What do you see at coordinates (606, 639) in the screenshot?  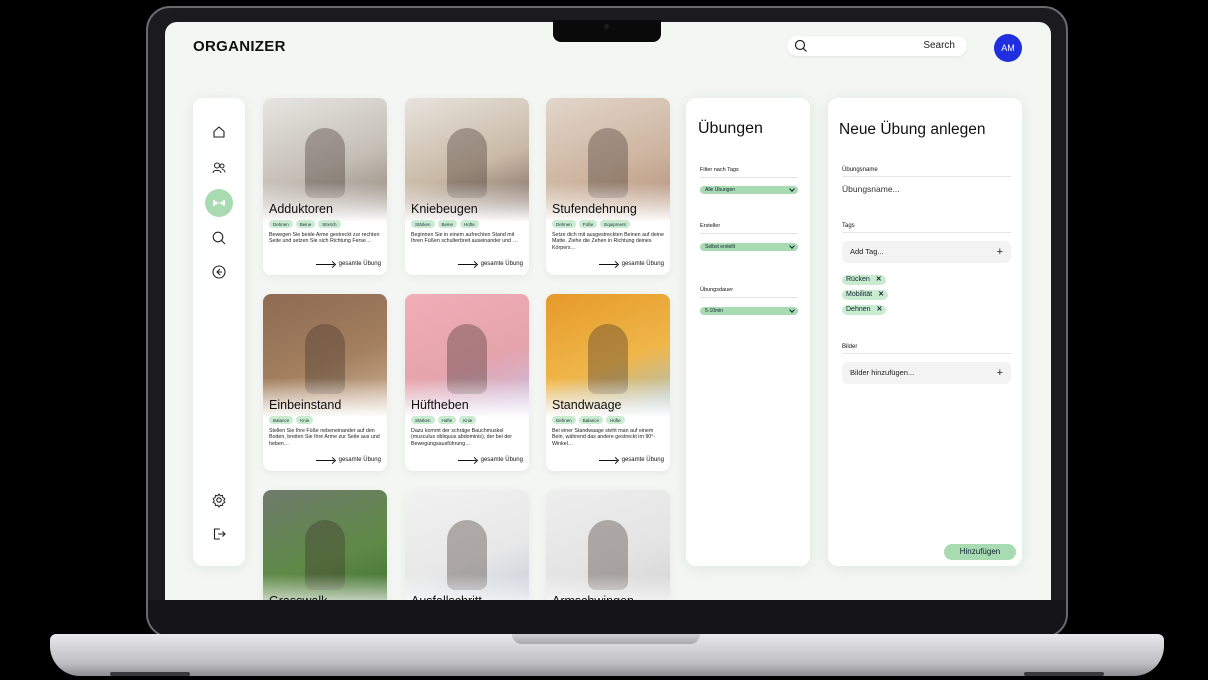 I see `laptop-groove` at bounding box center [606, 639].